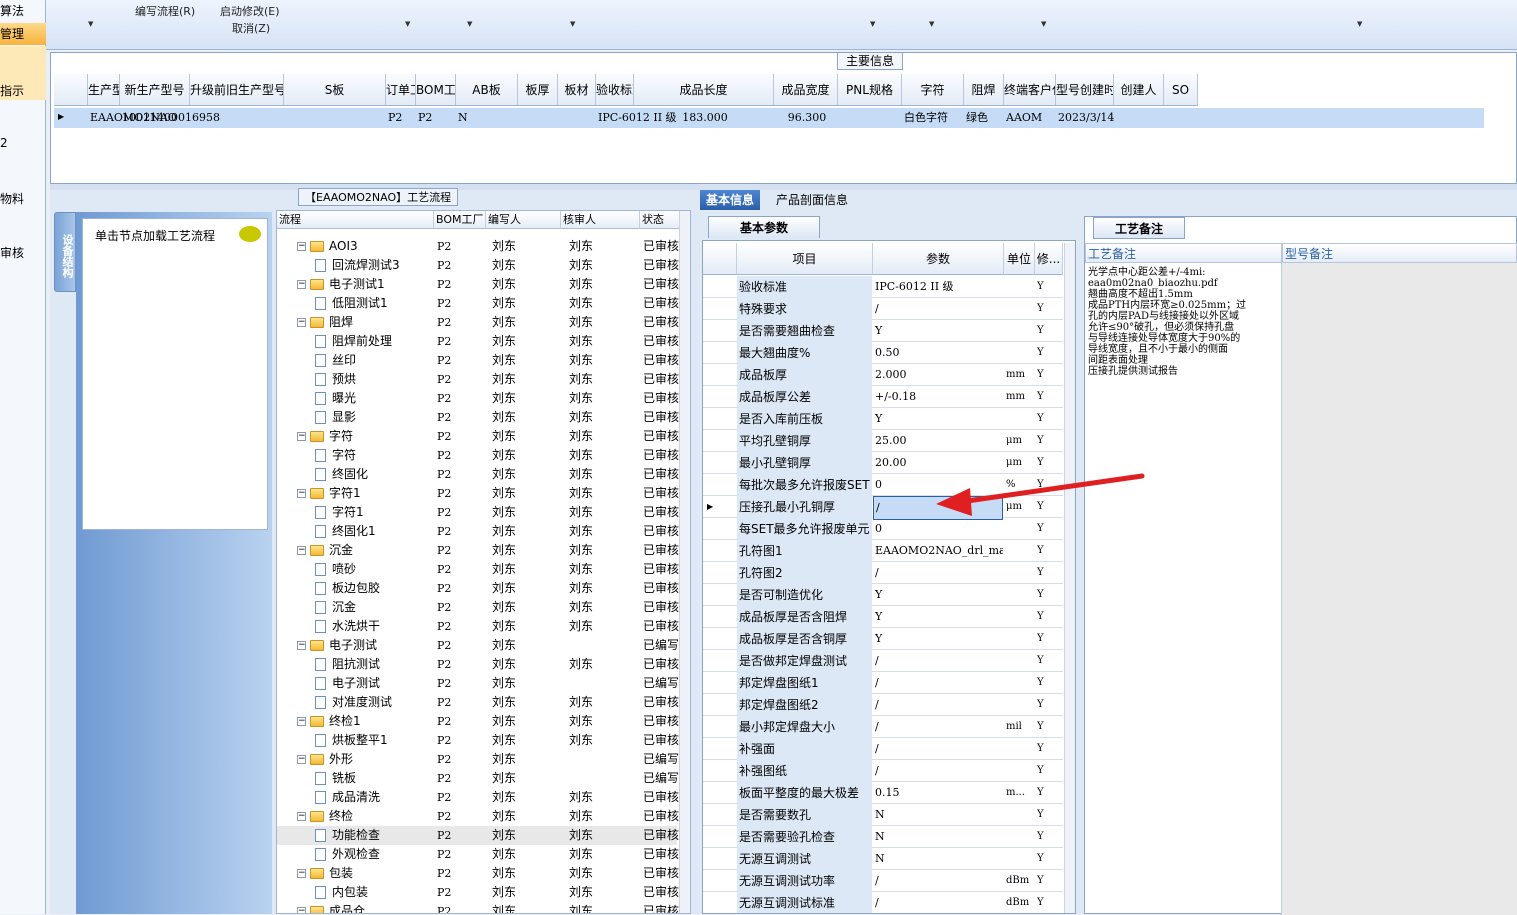  I want to click on tree-row: − 终检 P2 刘东 刘东 已审核, so click(478, 816).